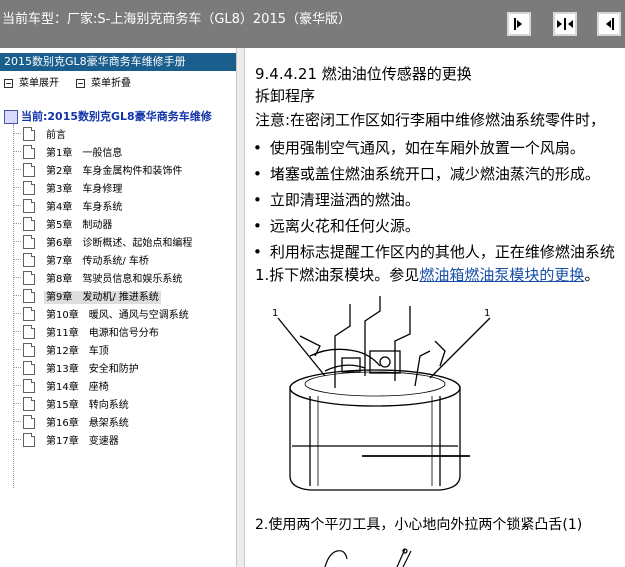  What do you see at coordinates (72, 404) in the screenshot?
I see `chapter-item: 第15章 转向系统` at bounding box center [72, 404].